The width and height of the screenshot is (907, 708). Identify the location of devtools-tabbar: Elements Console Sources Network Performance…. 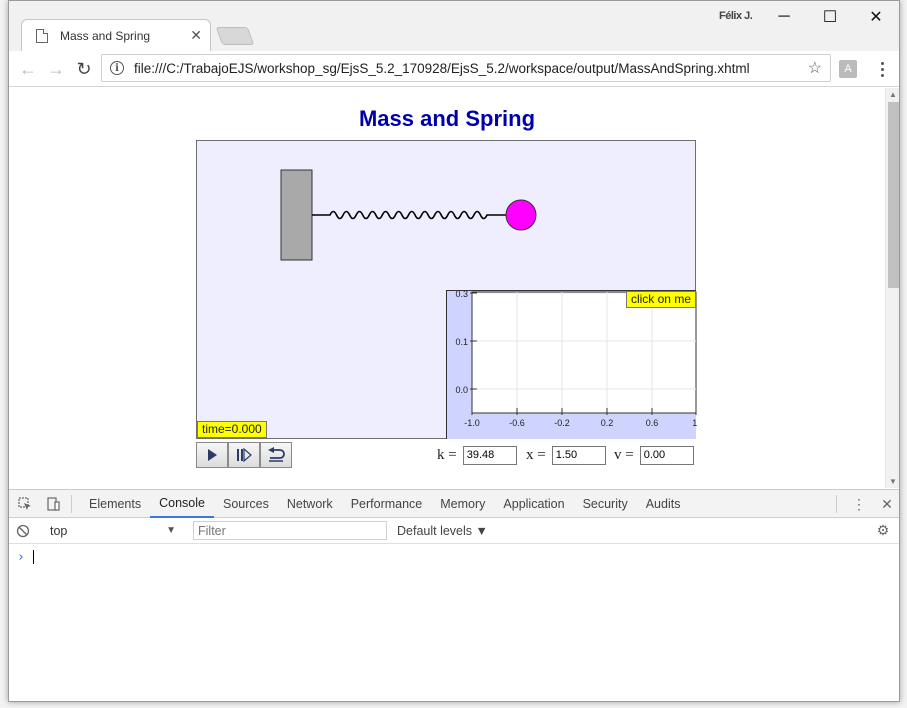
(454, 504).